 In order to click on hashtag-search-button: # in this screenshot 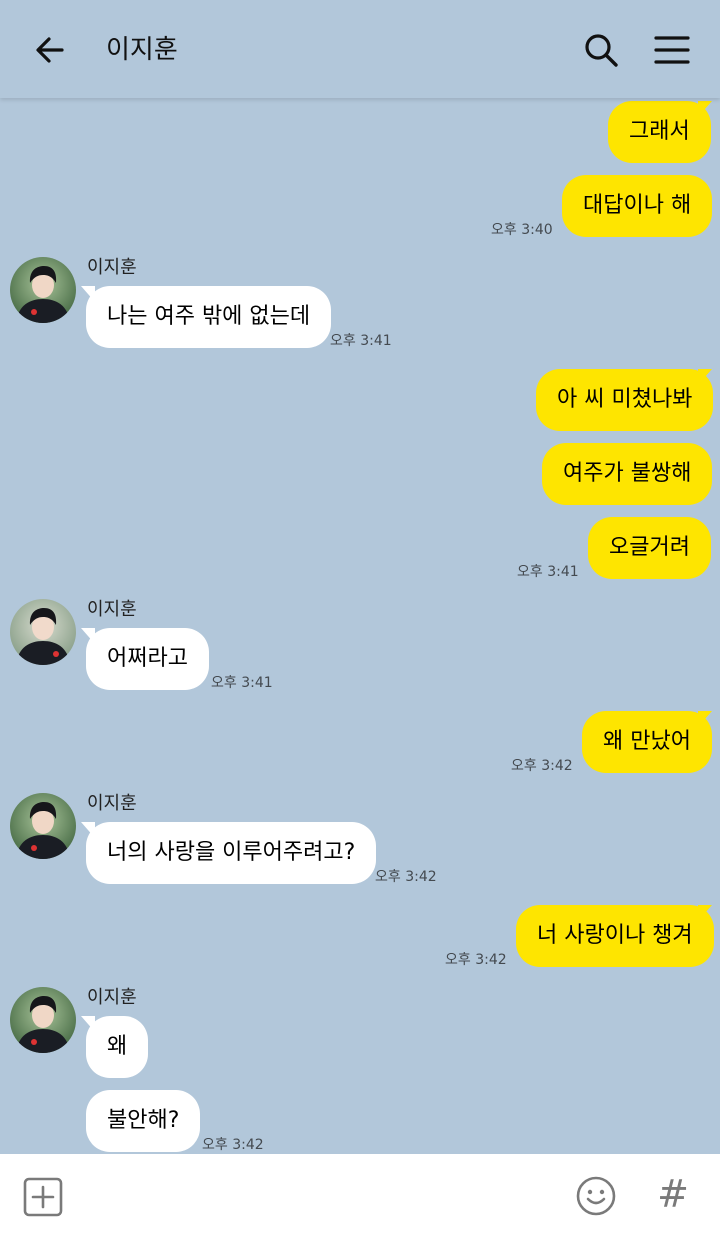, I will do `click(673, 1194)`.